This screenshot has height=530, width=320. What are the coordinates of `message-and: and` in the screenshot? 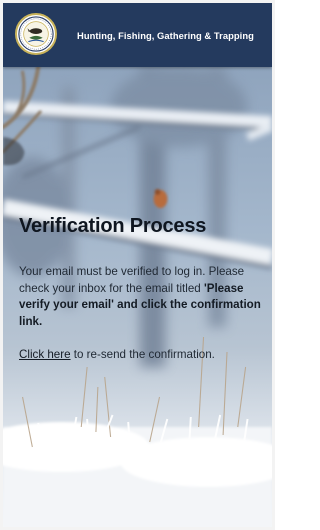 It's located at (127, 304).